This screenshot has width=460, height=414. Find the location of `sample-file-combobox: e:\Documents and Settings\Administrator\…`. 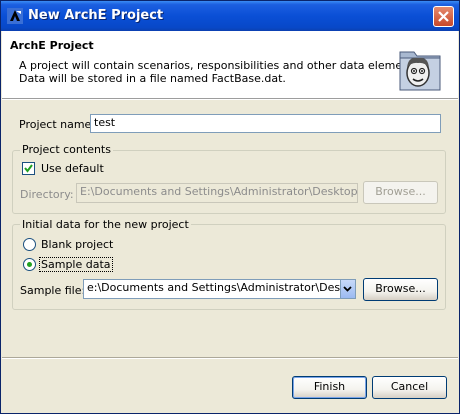

sample-file-combobox: e:\Documents and Settings\Administrator\… is located at coordinates (219, 289).